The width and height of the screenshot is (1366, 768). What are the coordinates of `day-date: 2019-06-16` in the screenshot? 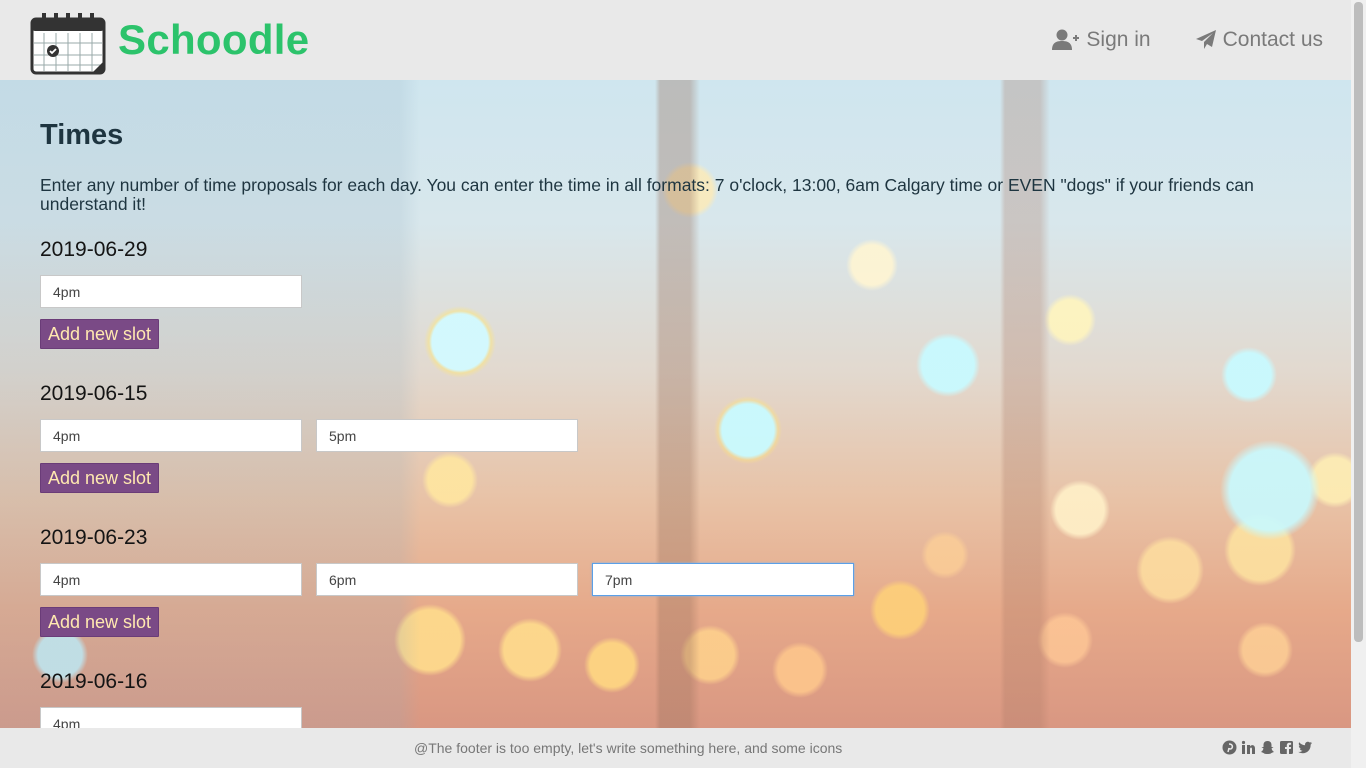 It's located at (94, 681).